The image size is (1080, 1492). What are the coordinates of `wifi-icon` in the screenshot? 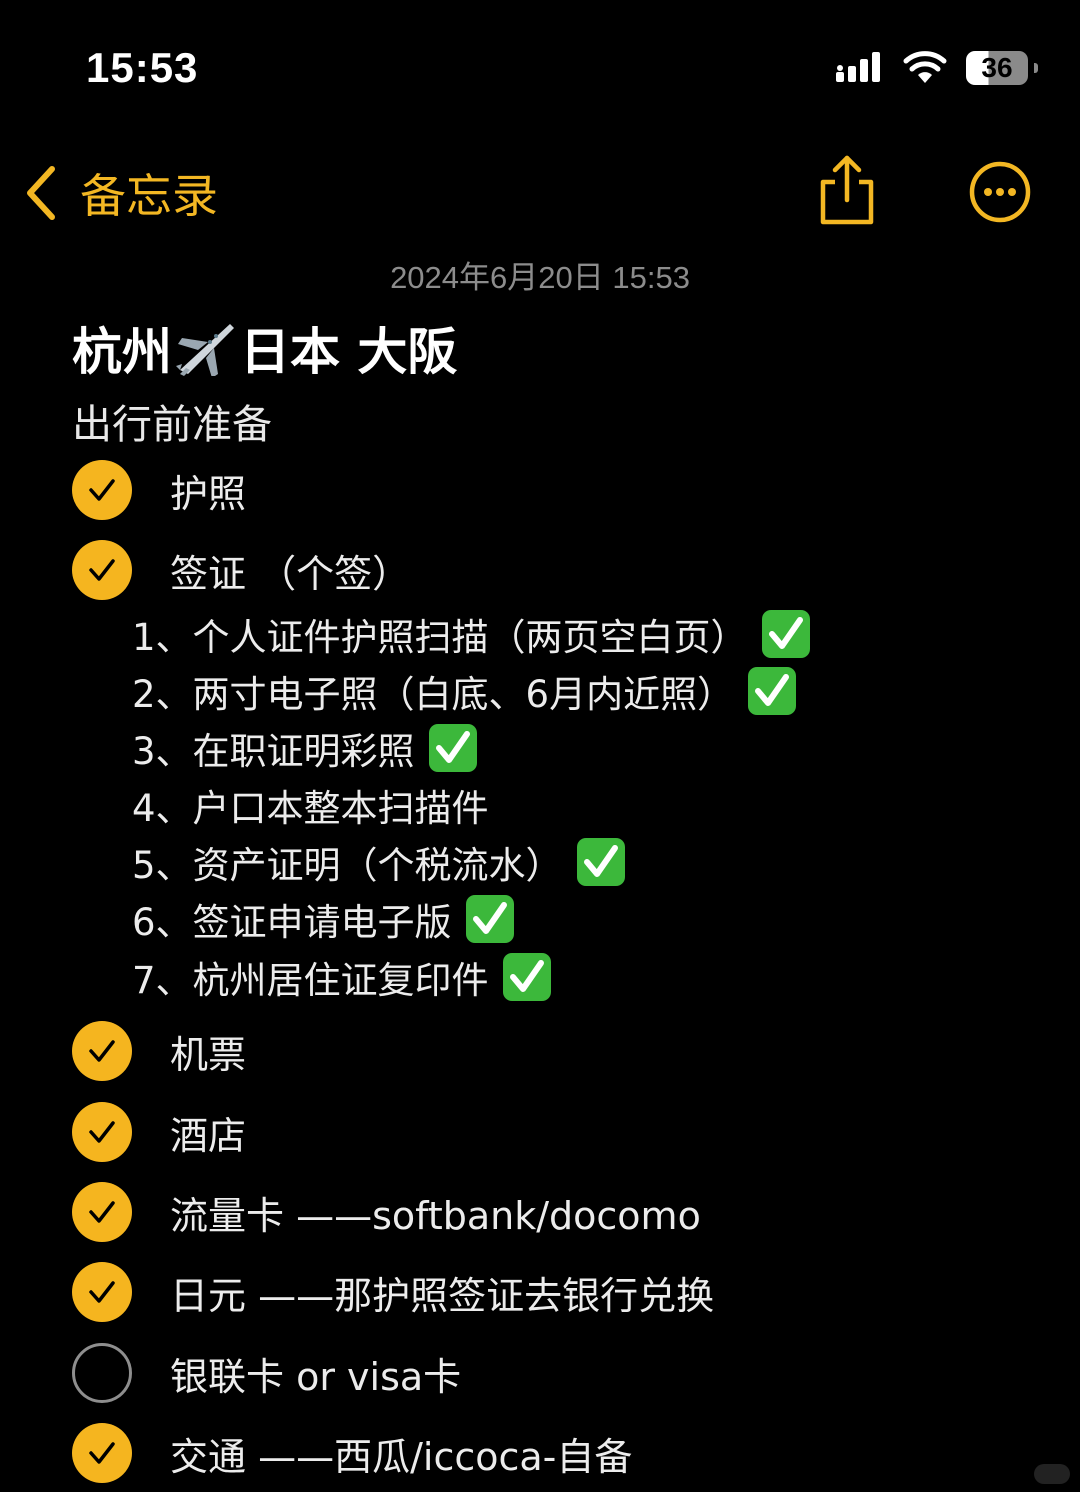 It's located at (925, 67).